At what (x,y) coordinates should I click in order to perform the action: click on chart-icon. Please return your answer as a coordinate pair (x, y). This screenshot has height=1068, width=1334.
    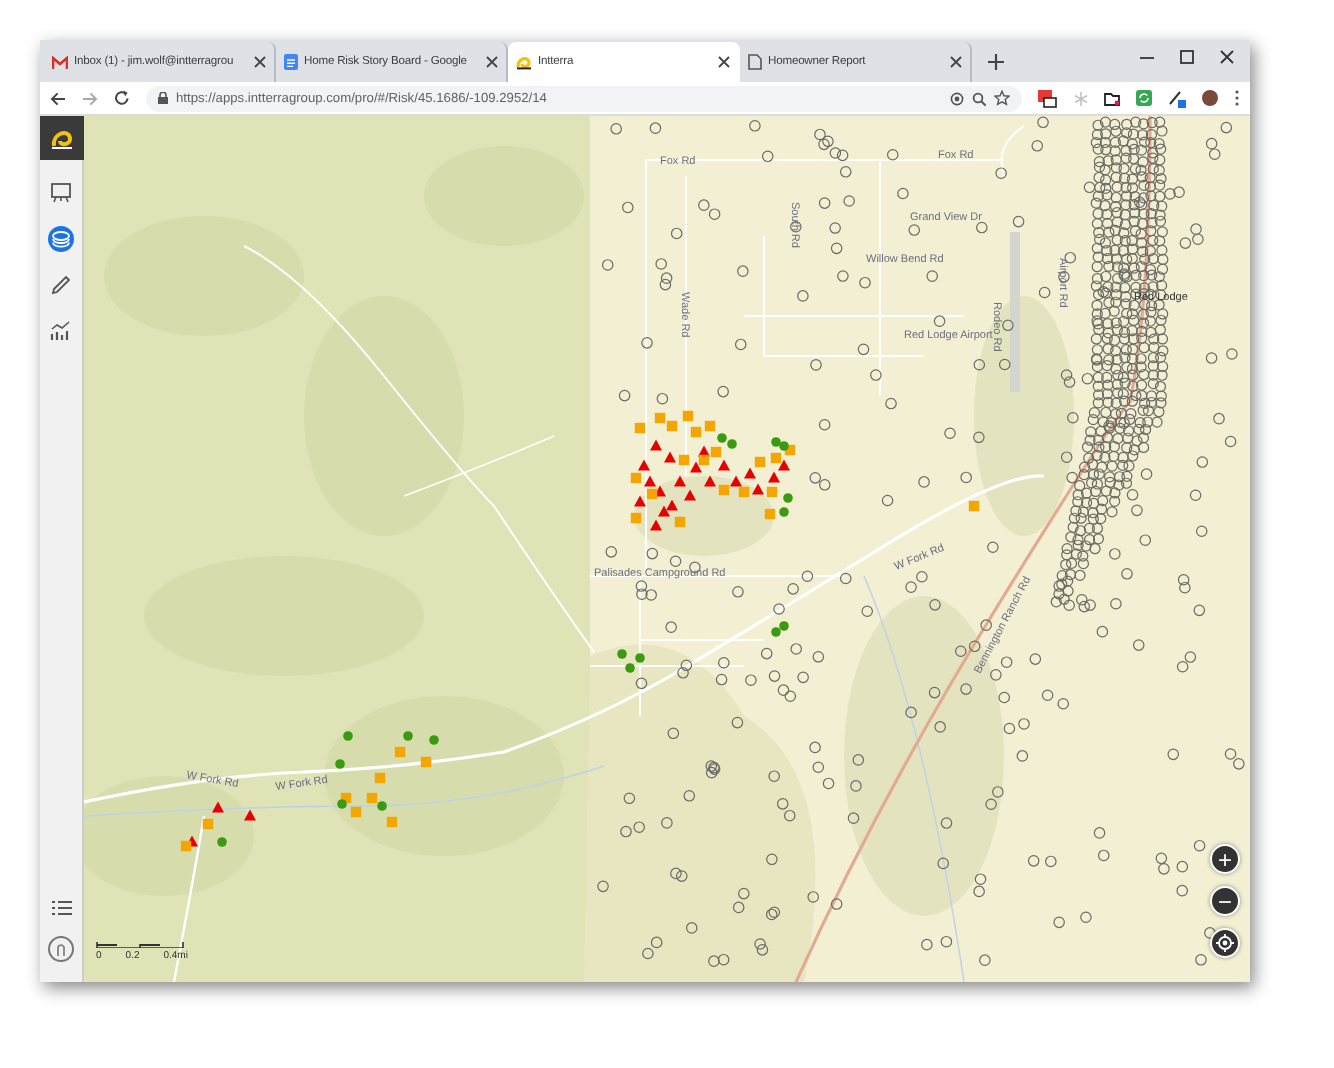
    Looking at the image, I should click on (61, 331).